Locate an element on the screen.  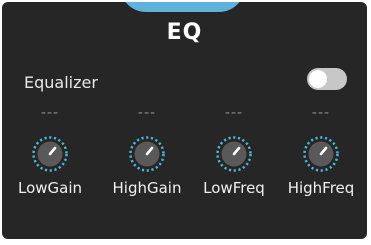
knob-lowfreq is located at coordinates (234, 154).